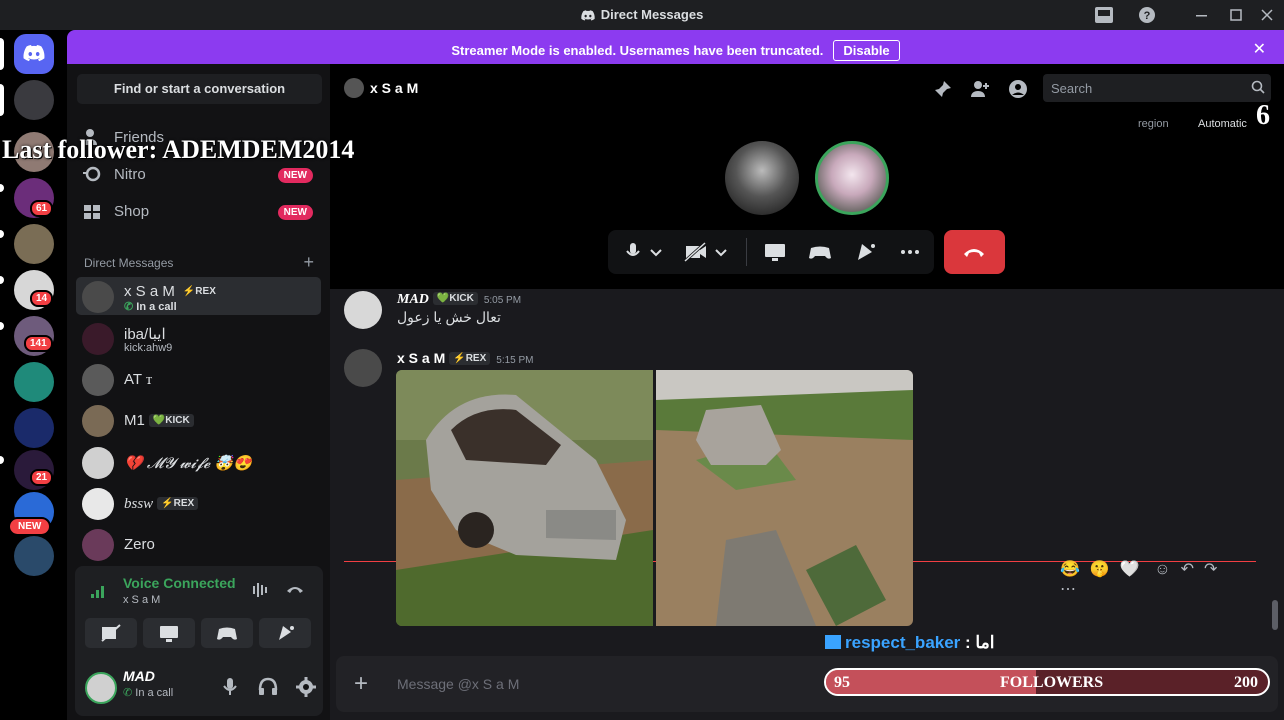  What do you see at coordinates (1153, 124) in the screenshot?
I see `region-label: region` at bounding box center [1153, 124].